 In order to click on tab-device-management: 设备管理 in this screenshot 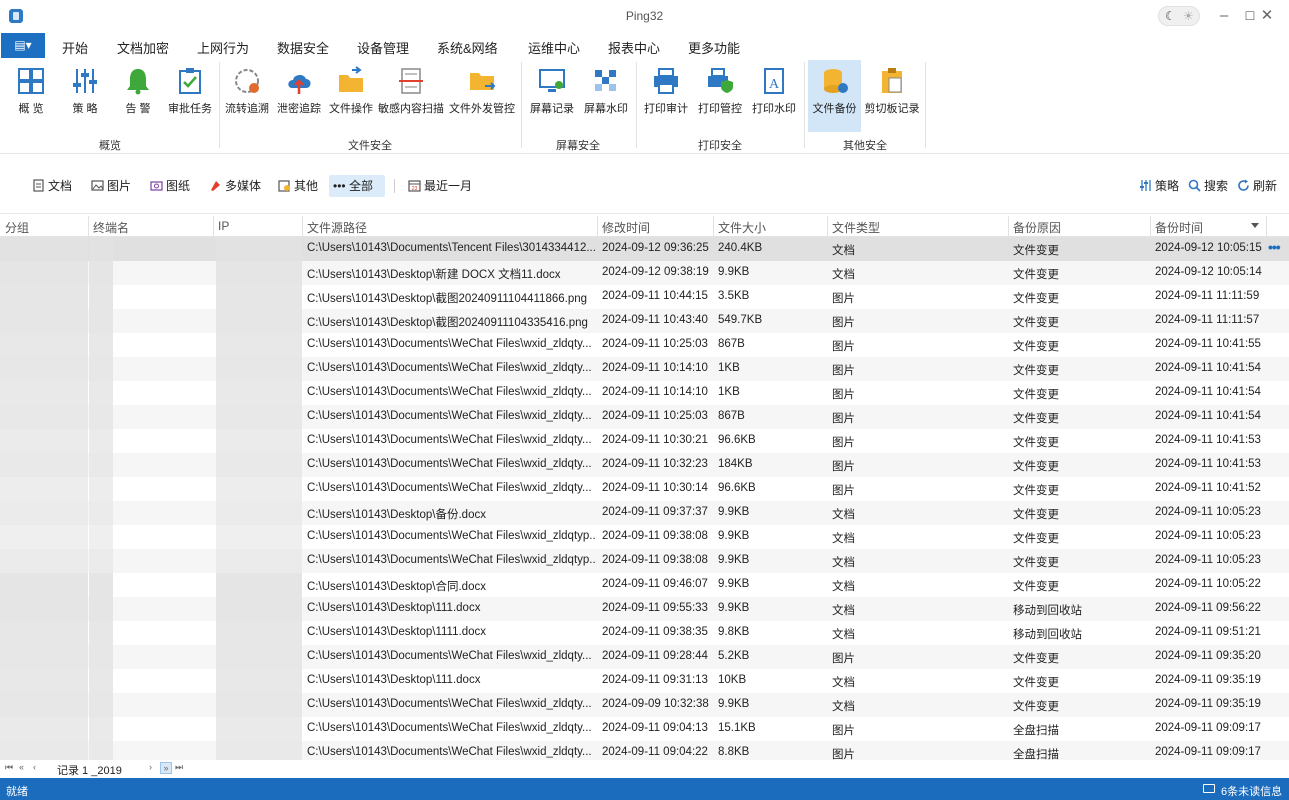, I will do `click(383, 47)`.